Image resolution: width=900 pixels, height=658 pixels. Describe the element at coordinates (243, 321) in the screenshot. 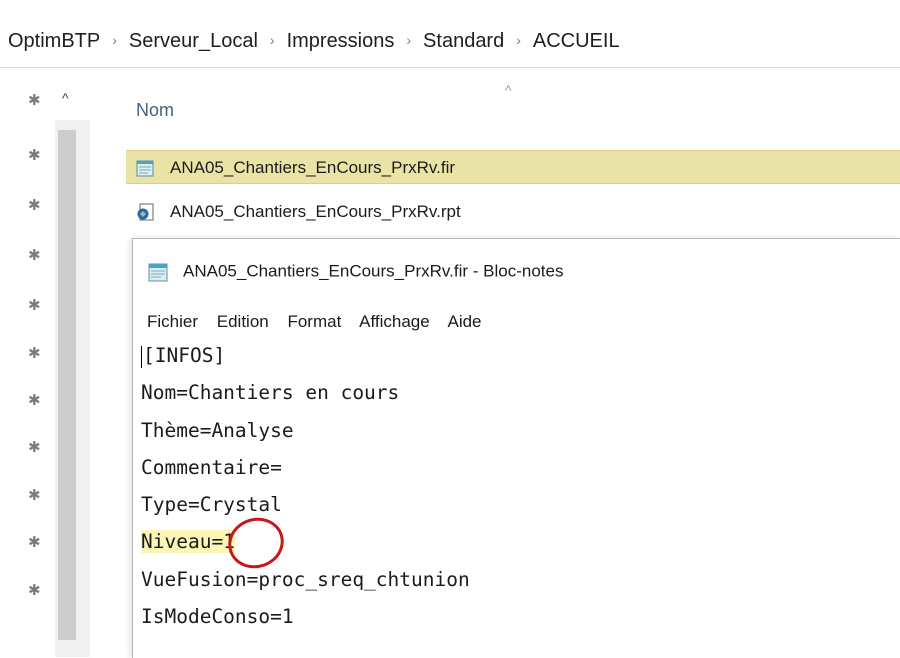

I see `menu-edition: Edition` at that location.